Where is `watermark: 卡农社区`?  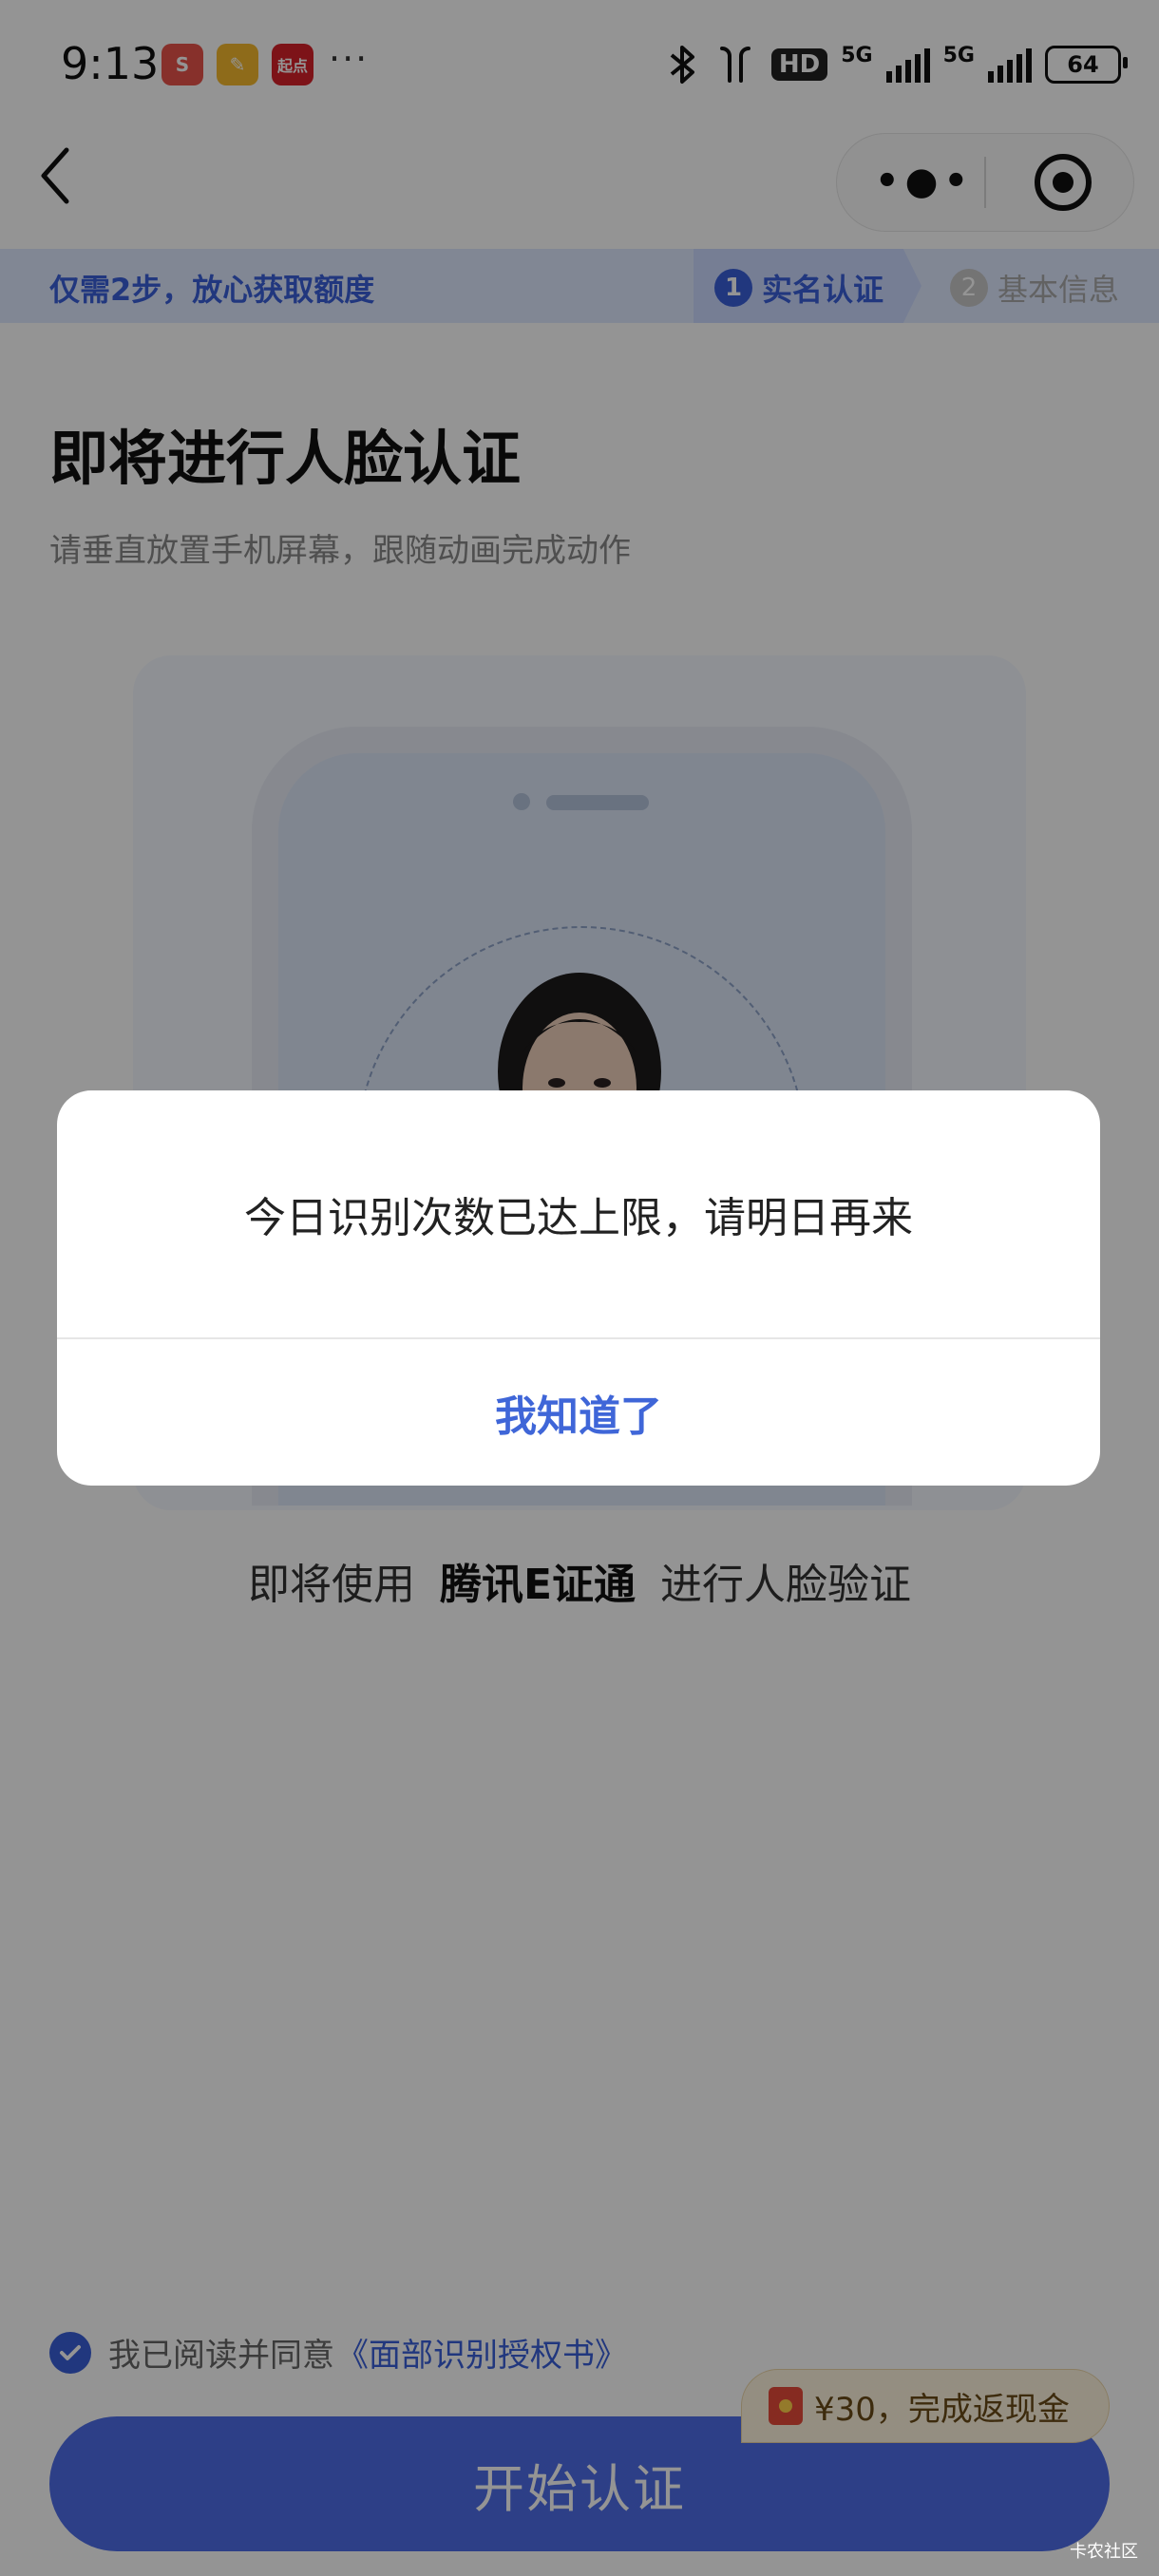
watermark: 卡农社区 is located at coordinates (1104, 2552).